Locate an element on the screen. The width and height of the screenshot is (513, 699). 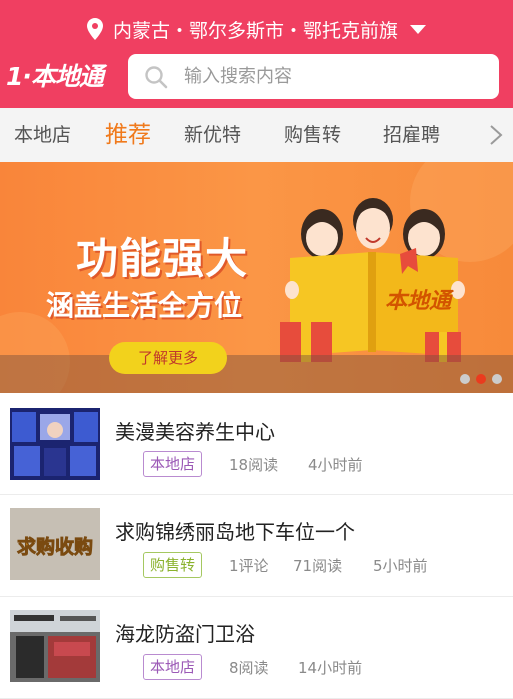
chevron-right-icon is located at coordinates (496, 135).